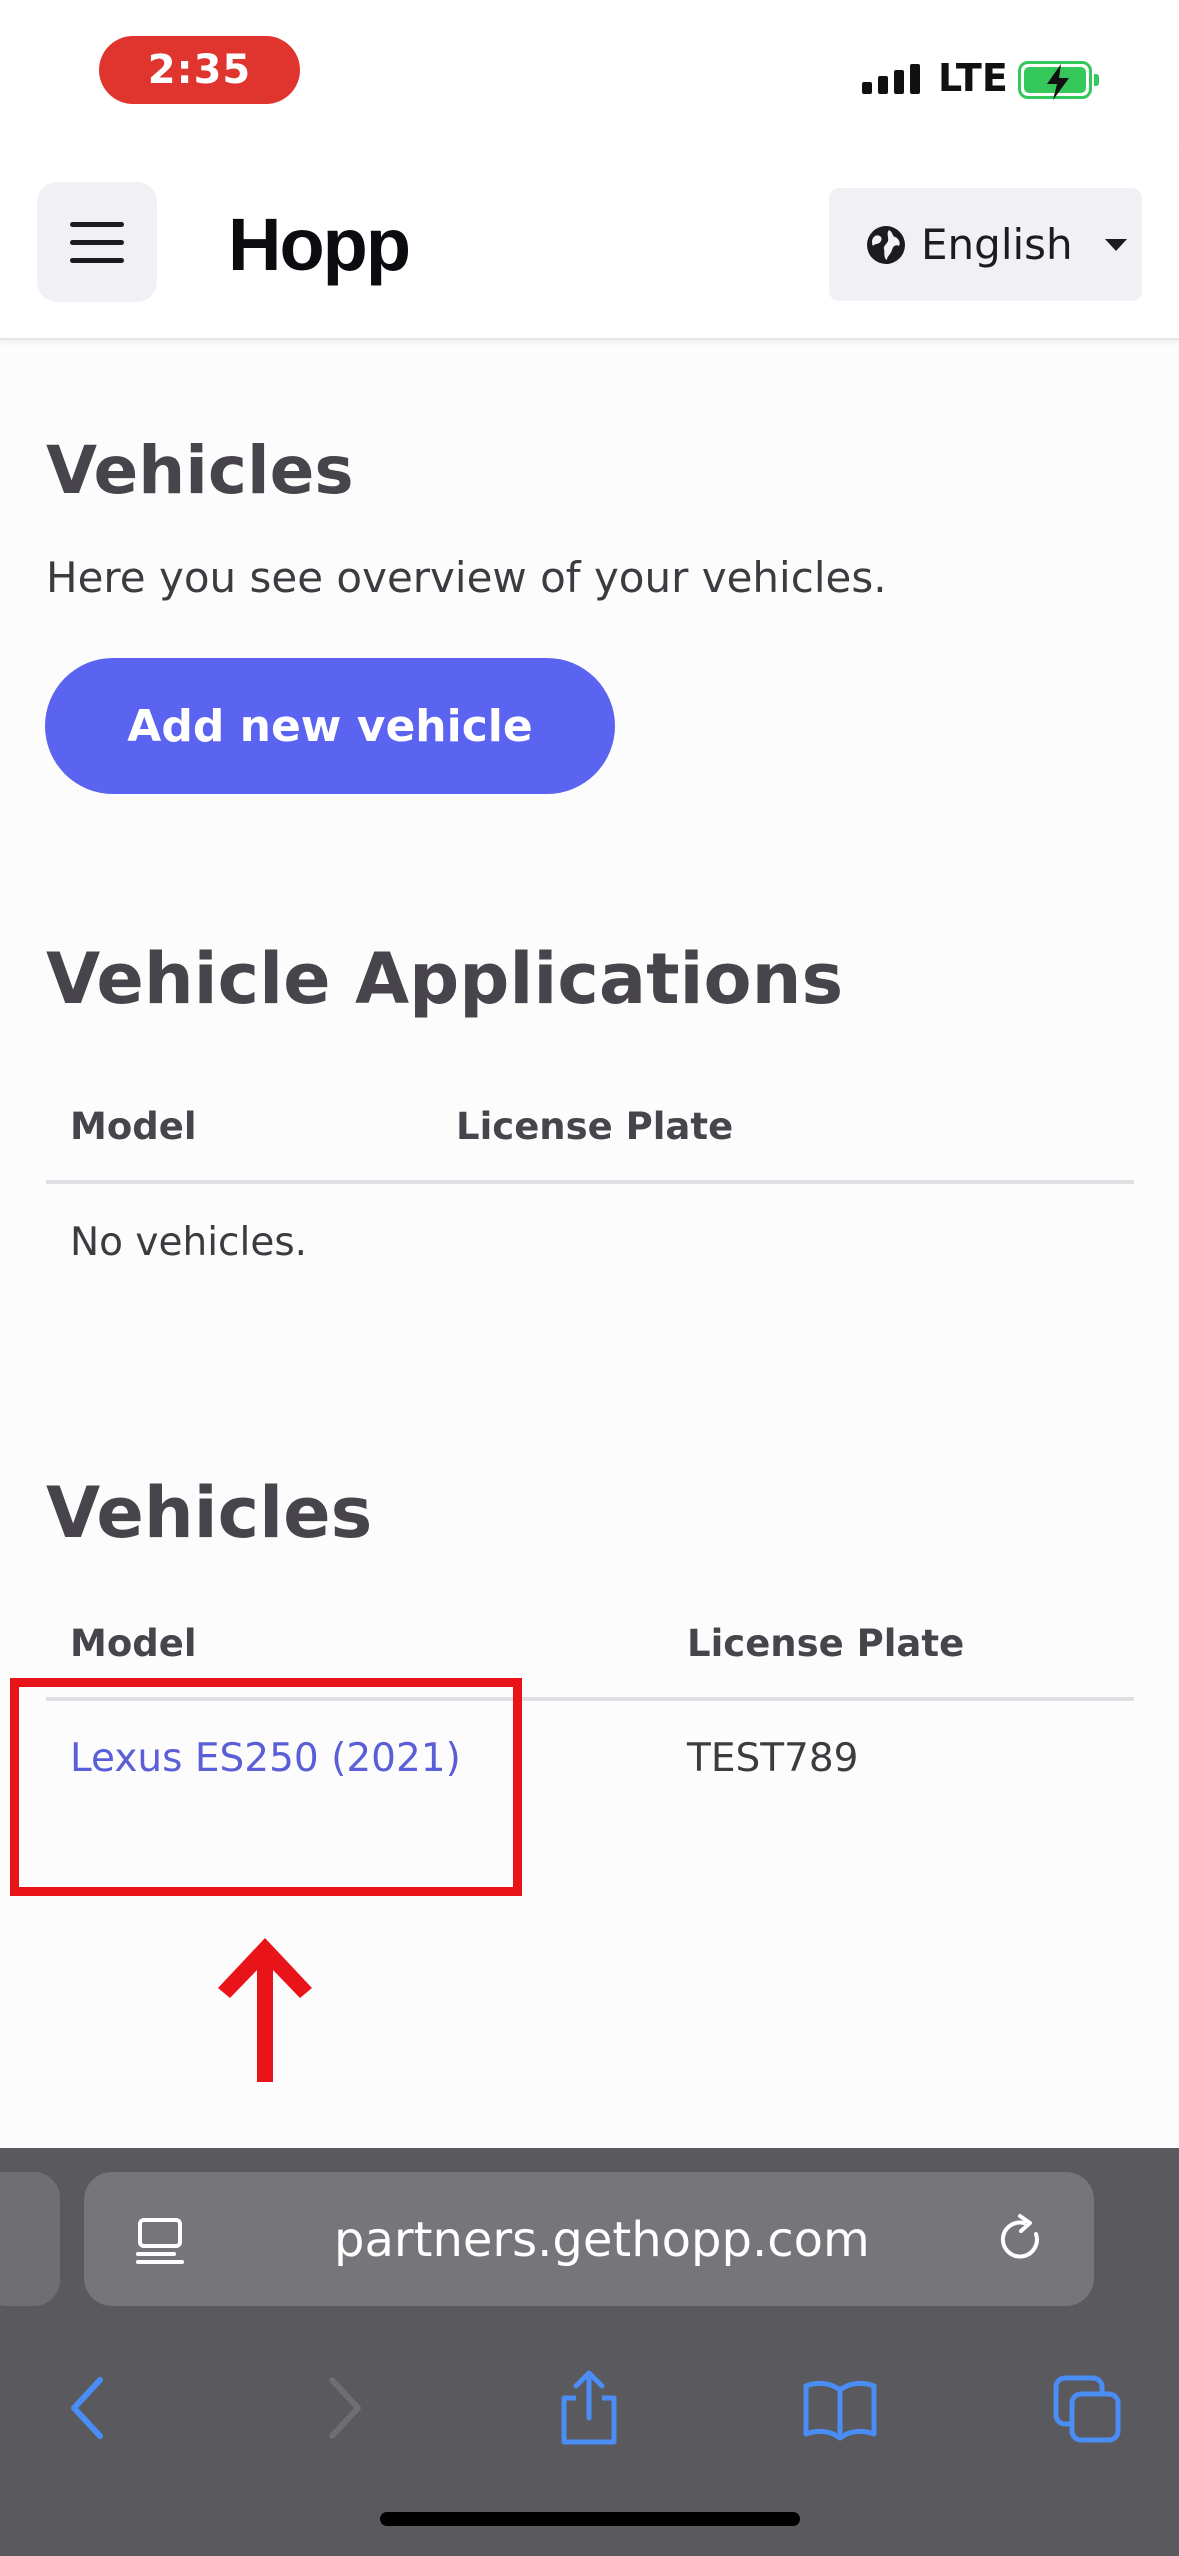 The height and width of the screenshot is (2556, 1179). Describe the element at coordinates (589, 75) in the screenshot. I see `status-bar: 2:35 LTE` at that location.